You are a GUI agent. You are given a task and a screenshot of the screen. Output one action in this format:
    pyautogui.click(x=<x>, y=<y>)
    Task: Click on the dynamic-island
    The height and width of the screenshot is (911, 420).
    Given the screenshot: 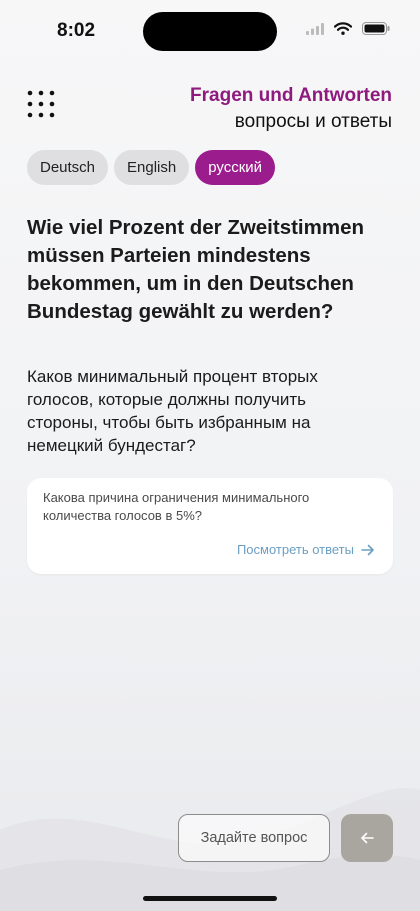 What is the action you would take?
    pyautogui.click(x=210, y=31)
    